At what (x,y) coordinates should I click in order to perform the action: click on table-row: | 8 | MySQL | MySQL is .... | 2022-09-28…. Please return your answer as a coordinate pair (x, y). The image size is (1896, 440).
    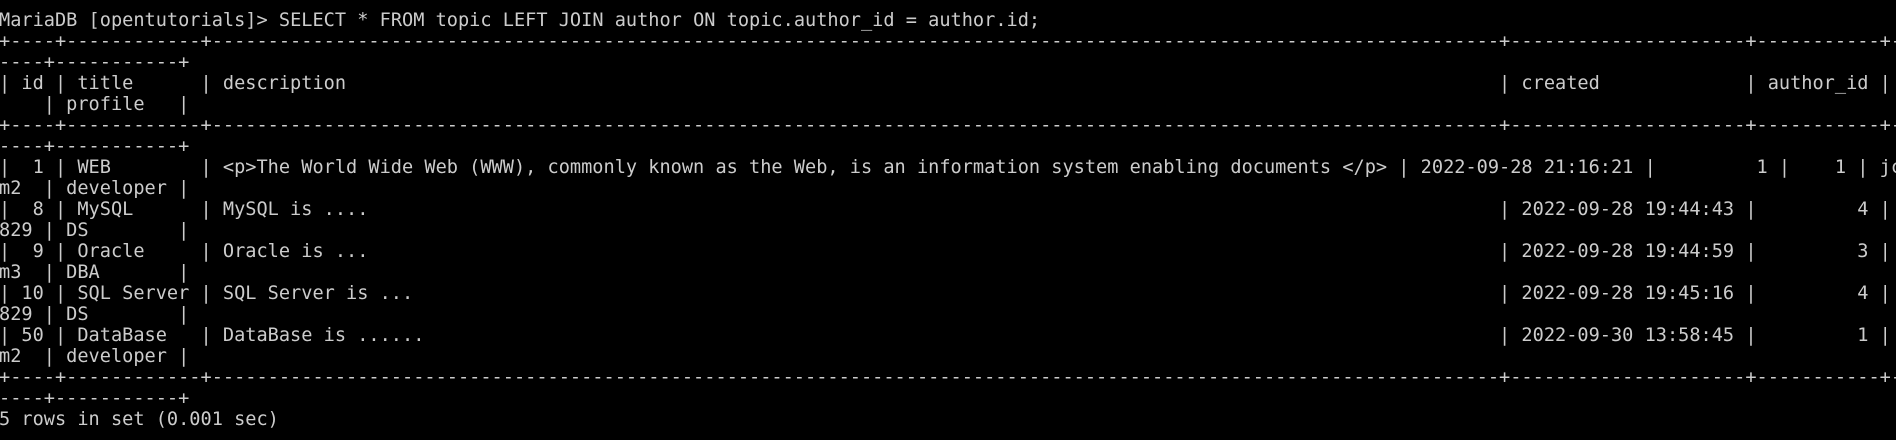
    Looking at the image, I should click on (948, 209).